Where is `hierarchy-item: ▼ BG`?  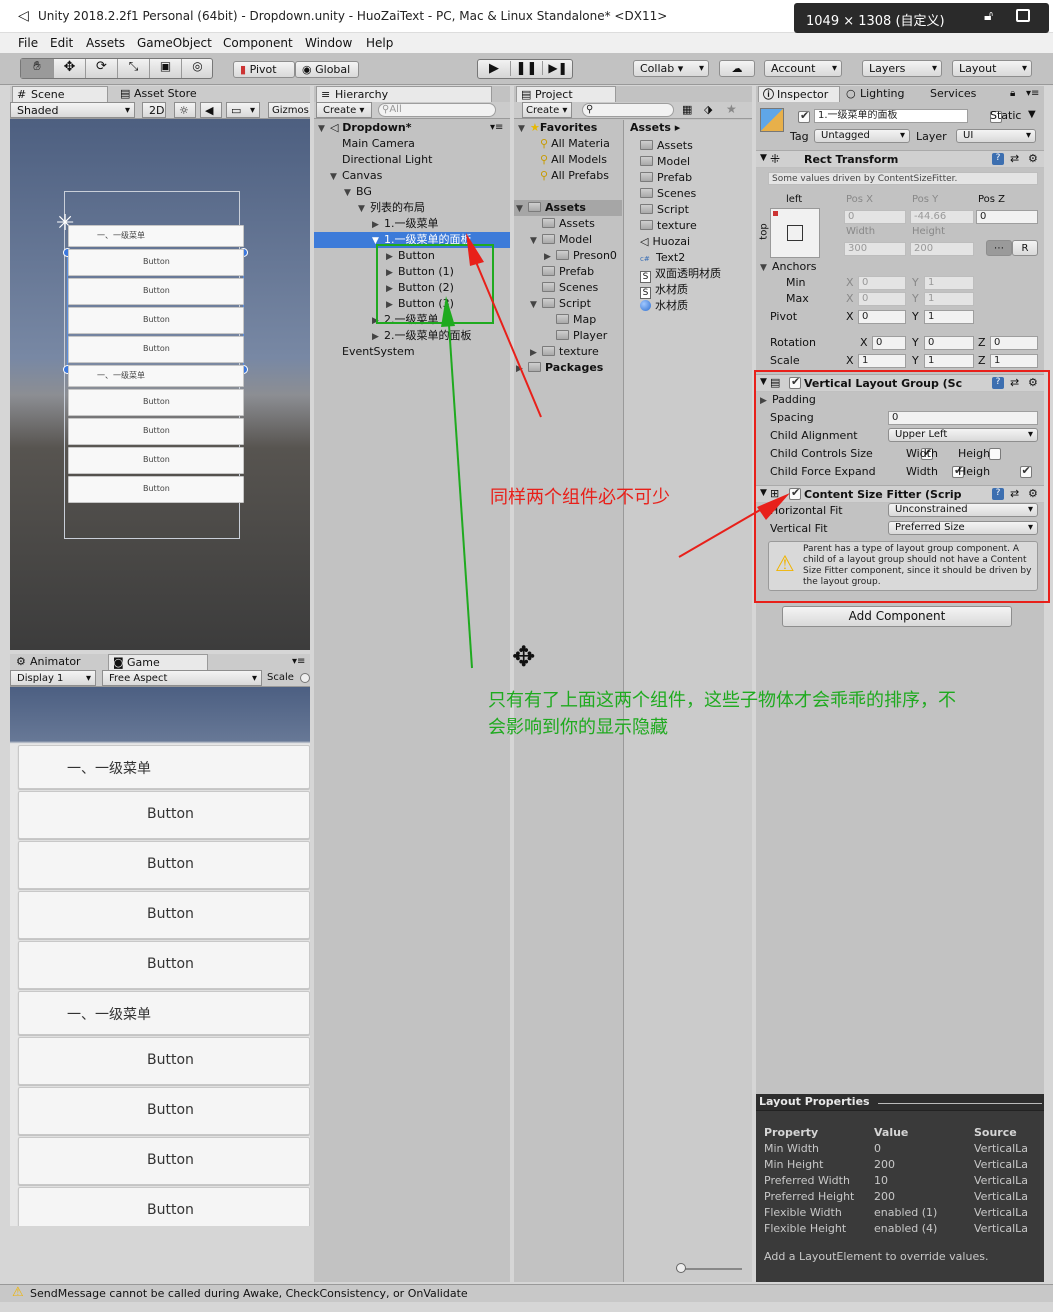
hierarchy-item: ▼ BG is located at coordinates (412, 192).